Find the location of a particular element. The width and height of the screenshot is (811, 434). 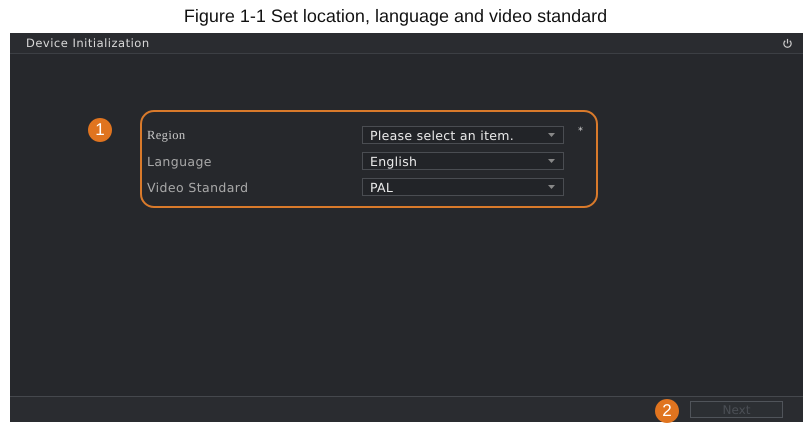

field-label: Region is located at coordinates (167, 135).